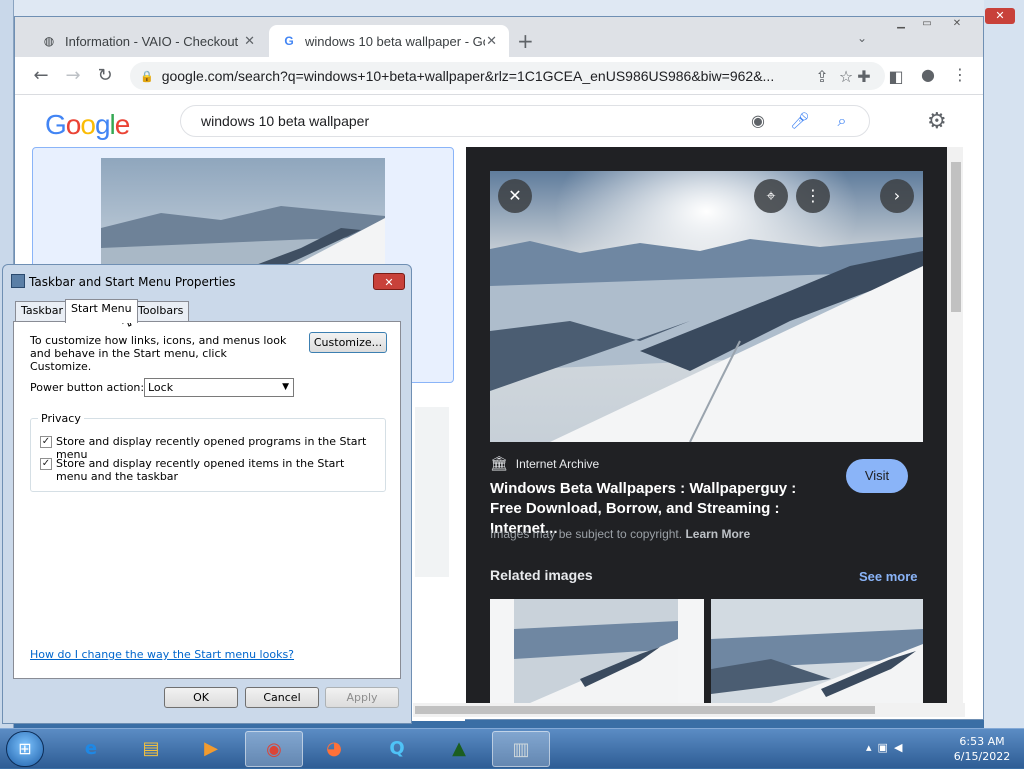 The width and height of the screenshot is (1024, 769). I want to click on close-preview-button: ✕, so click(515, 196).